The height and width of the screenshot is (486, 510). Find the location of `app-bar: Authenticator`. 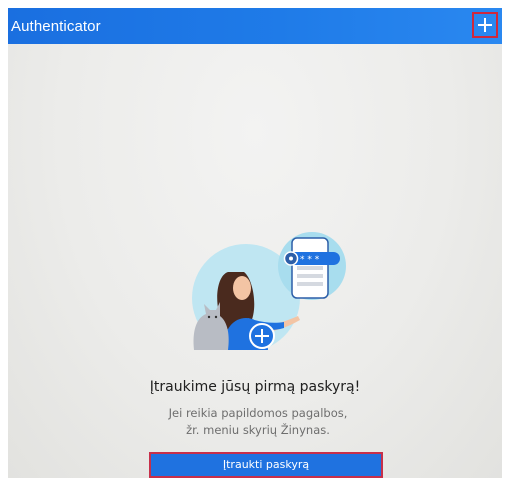

app-bar: Authenticator is located at coordinates (255, 26).